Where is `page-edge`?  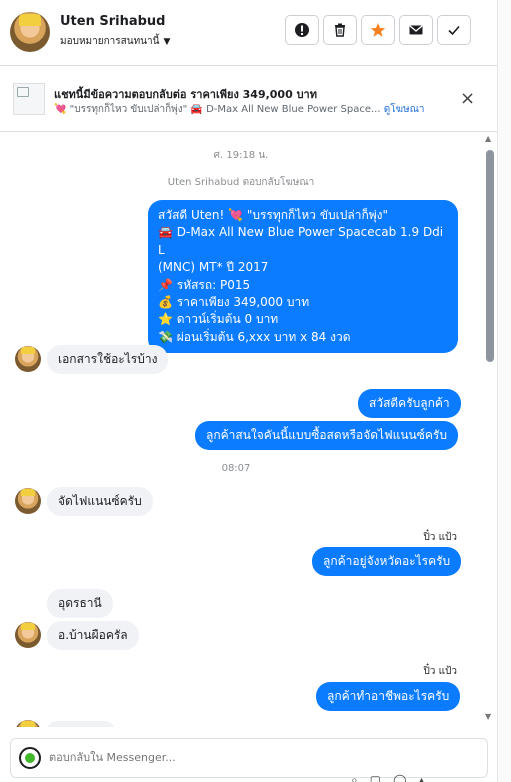
page-edge is located at coordinates (504, 391).